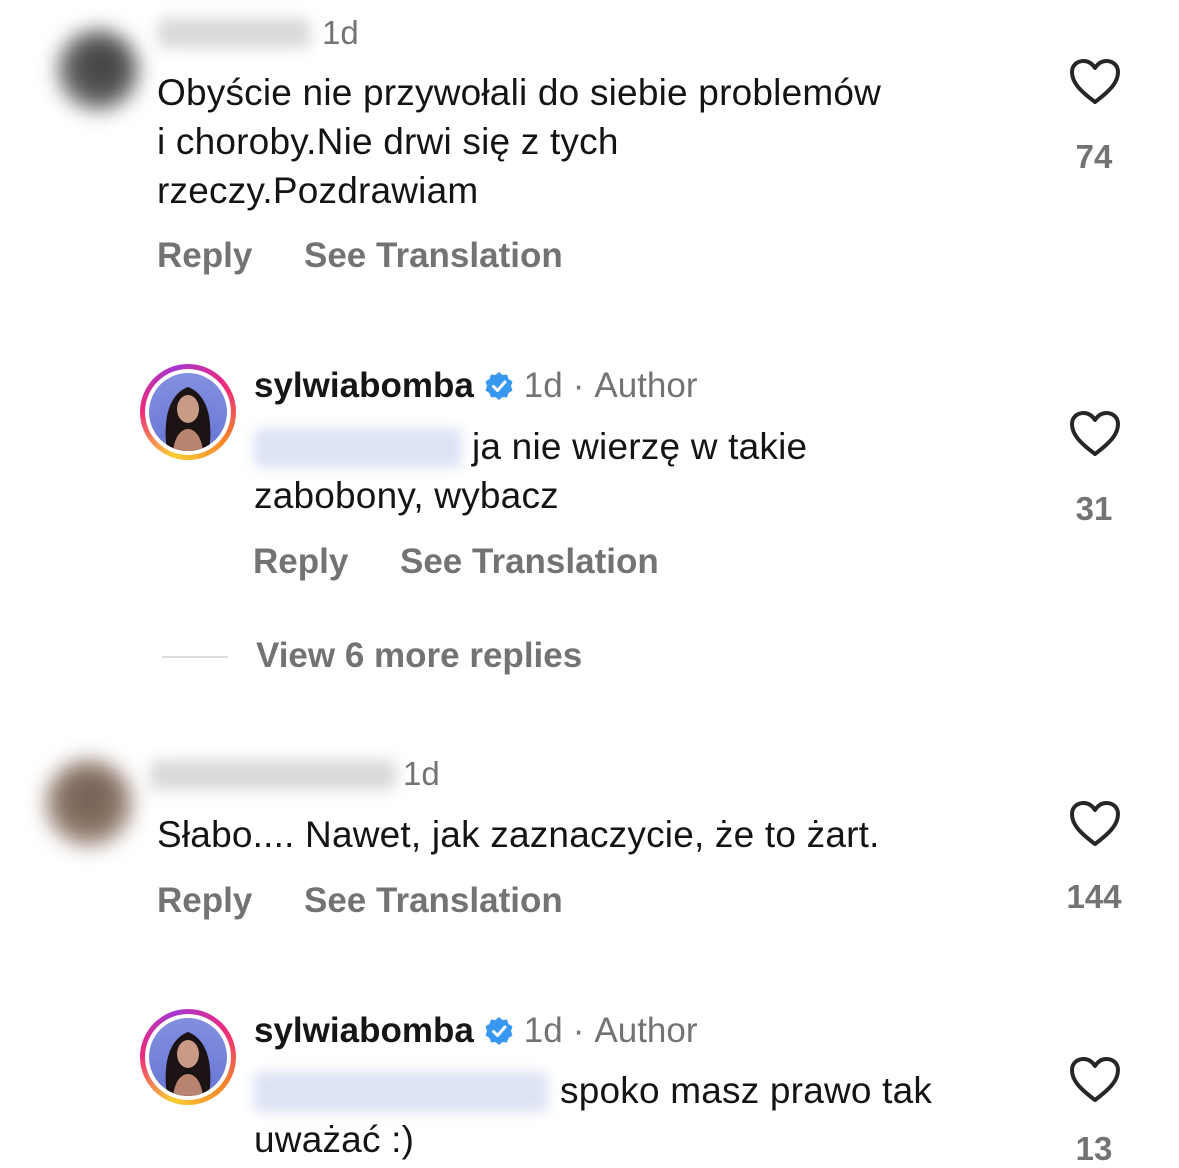 The height and width of the screenshot is (1168, 1179). I want to click on comment-text-line: i choroby.Nie drwi się z tych, so click(388, 141).